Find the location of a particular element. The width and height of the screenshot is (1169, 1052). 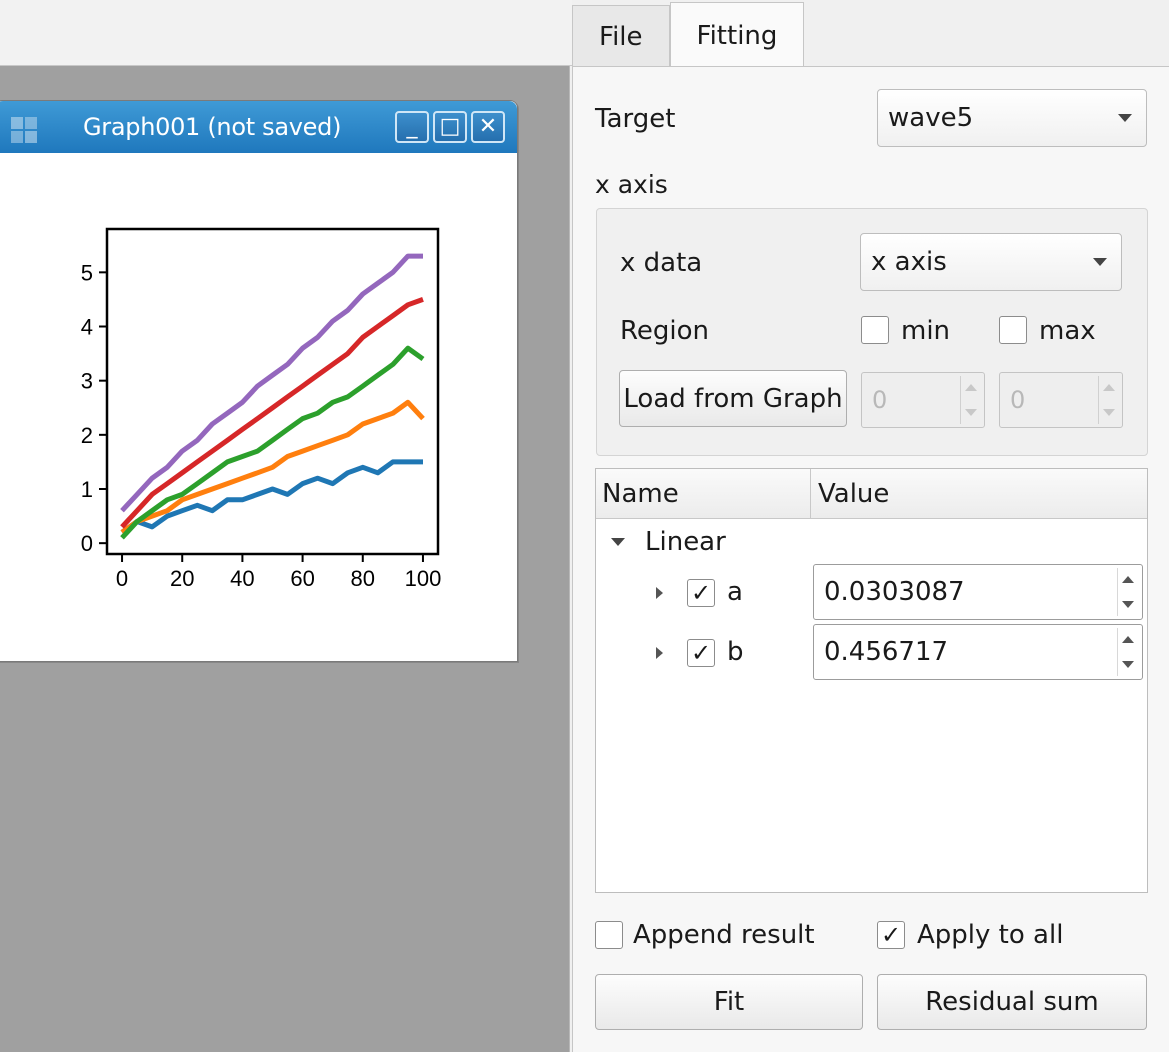

maximize-icon: □ is located at coordinates (450, 126).